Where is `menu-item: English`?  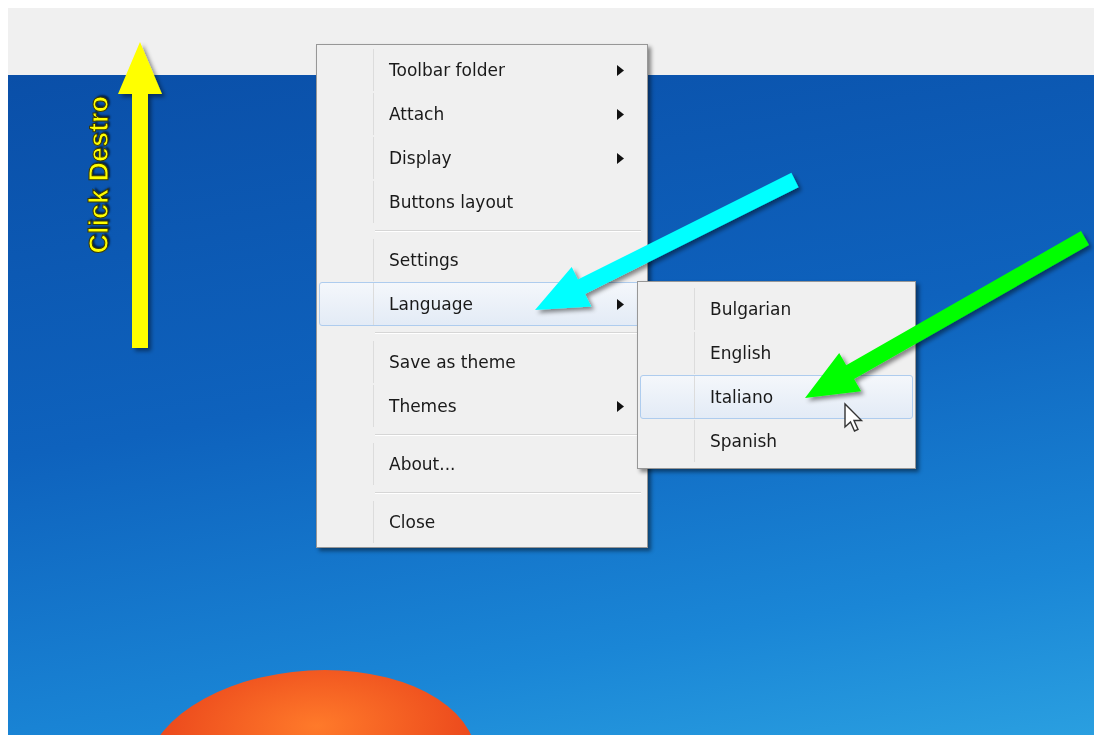
menu-item: English is located at coordinates (776, 353).